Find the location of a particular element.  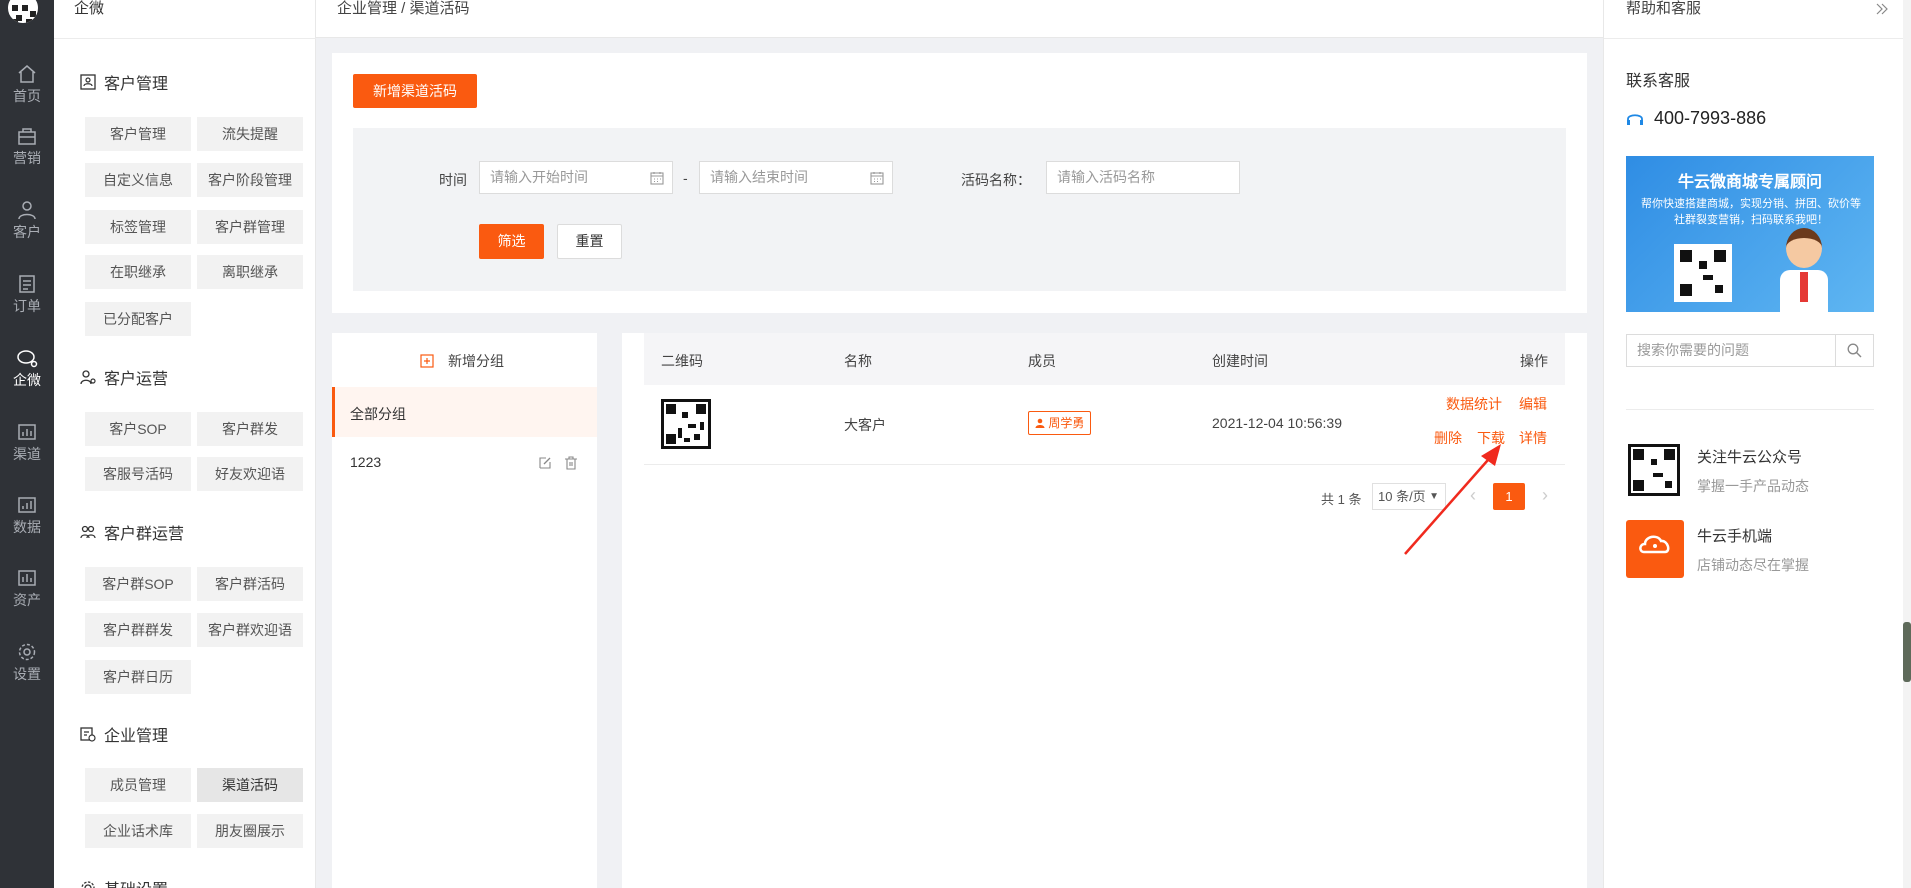

help-search-button is located at coordinates (1854, 350).